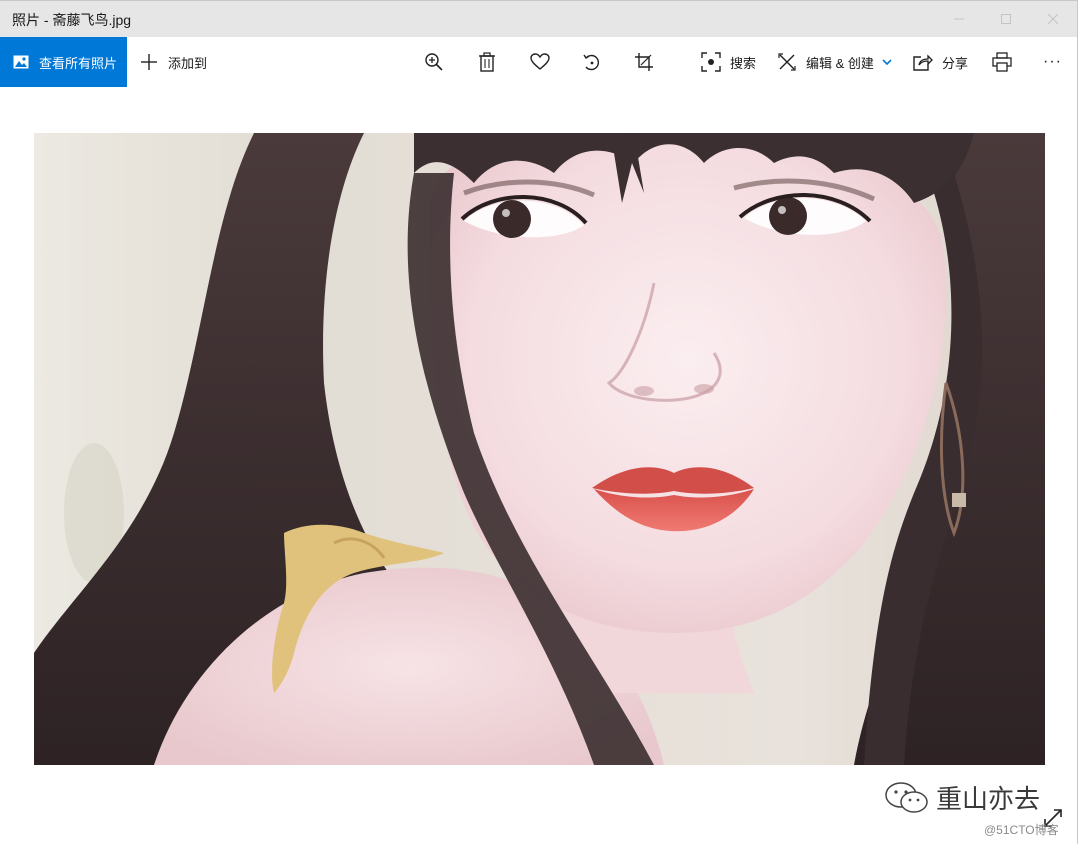 The width and height of the screenshot is (1080, 844). I want to click on close-button, so click(1053, 19).